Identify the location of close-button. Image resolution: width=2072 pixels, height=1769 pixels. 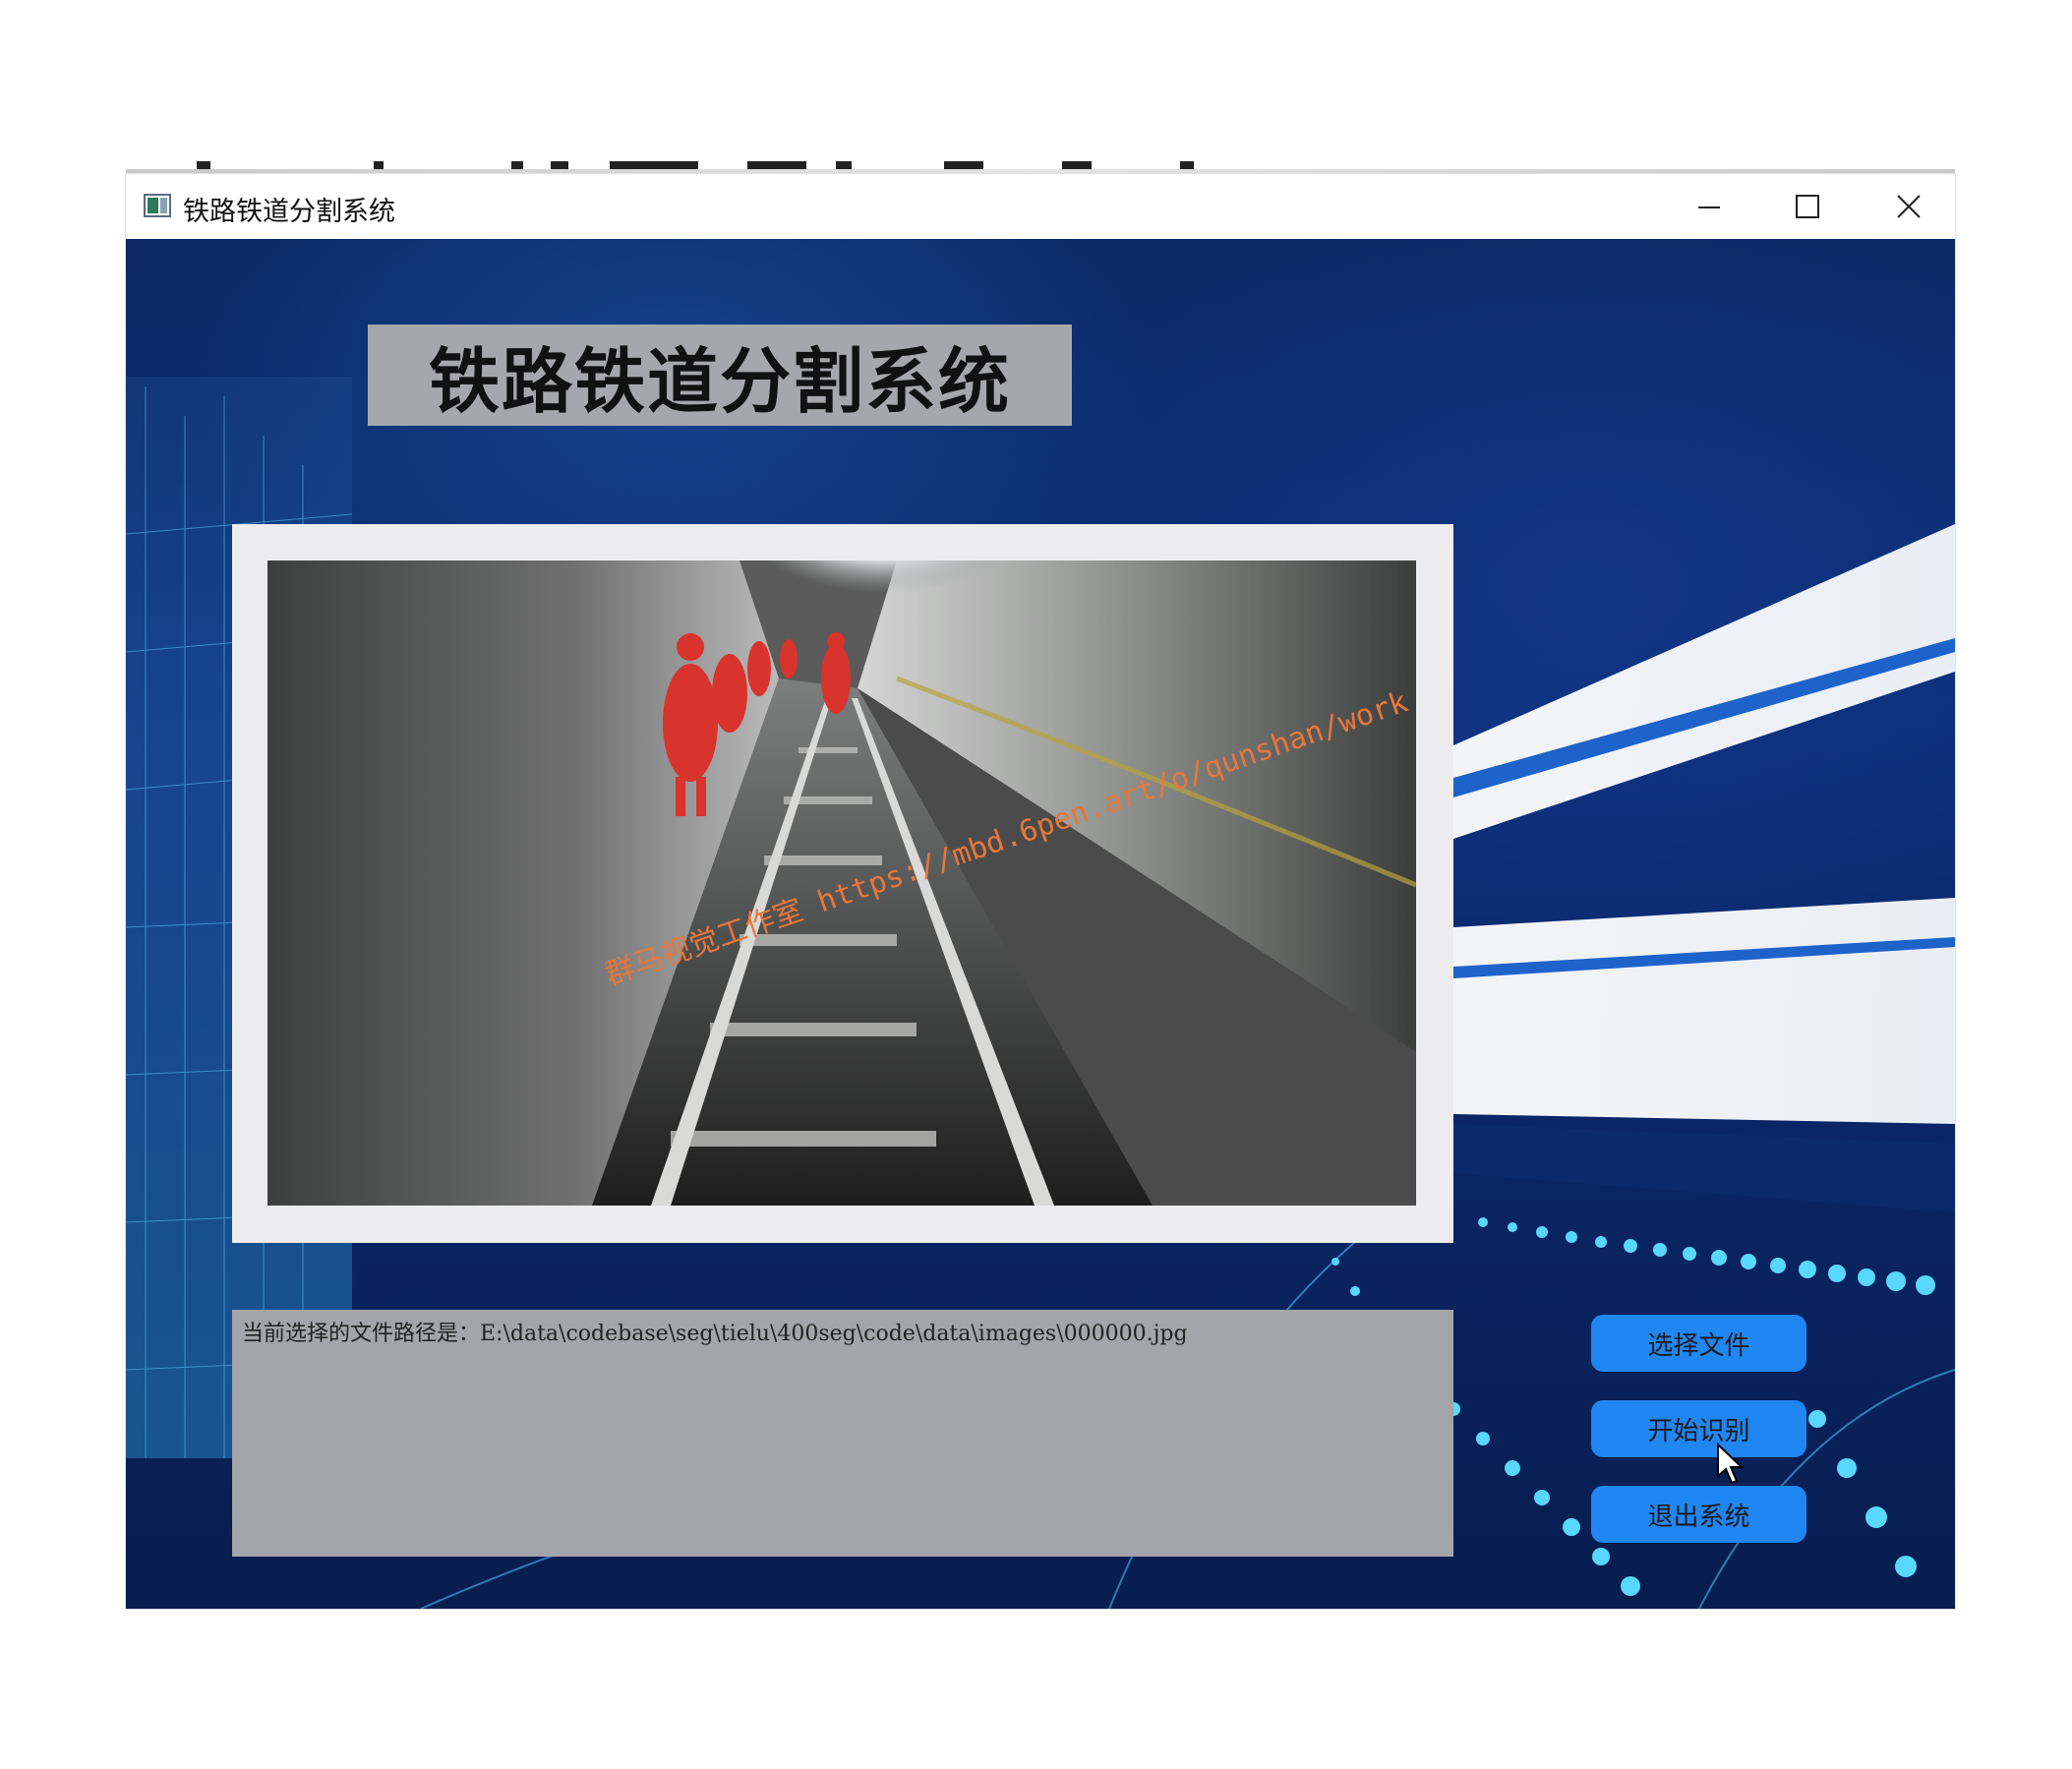
(1908, 207).